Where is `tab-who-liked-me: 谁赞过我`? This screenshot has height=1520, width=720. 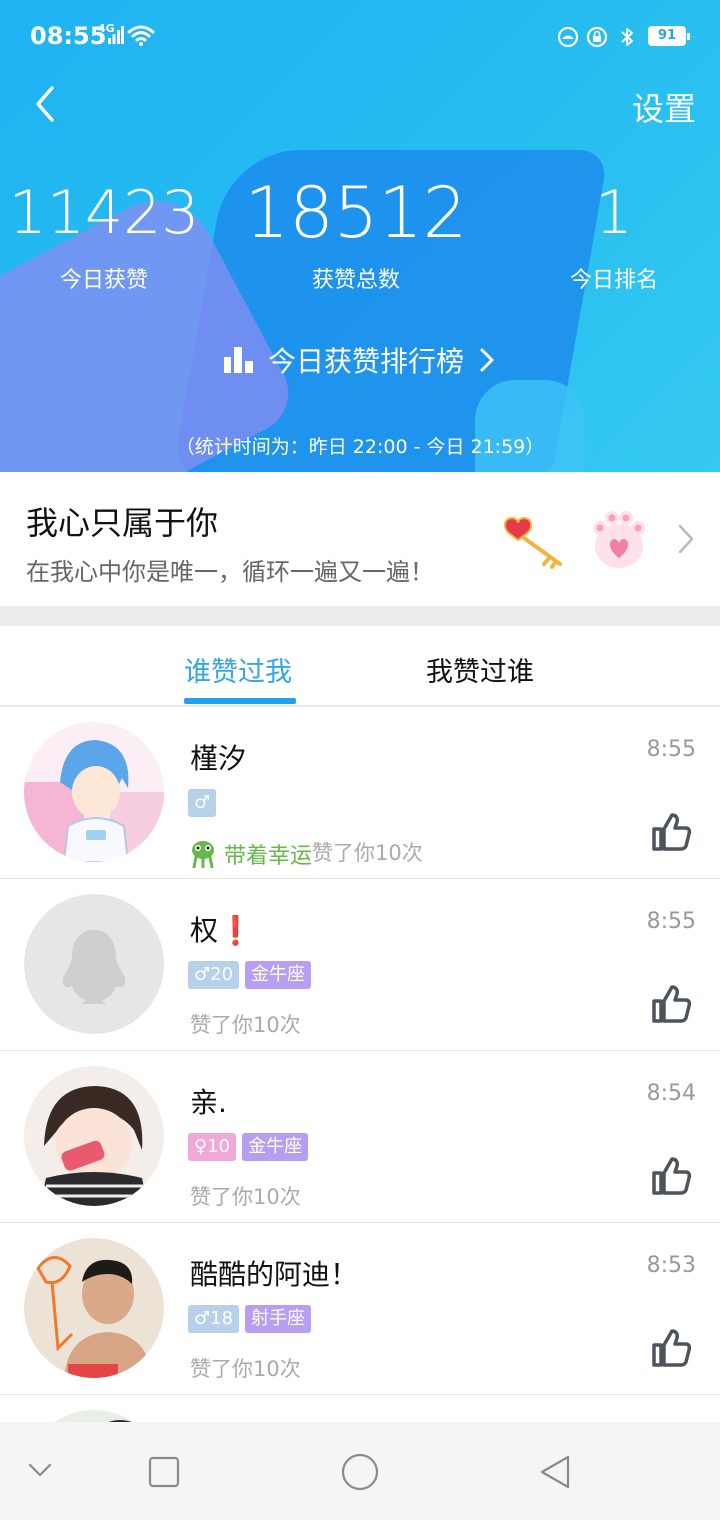
tab-who-liked-me: 谁赞过我 is located at coordinates (238, 669).